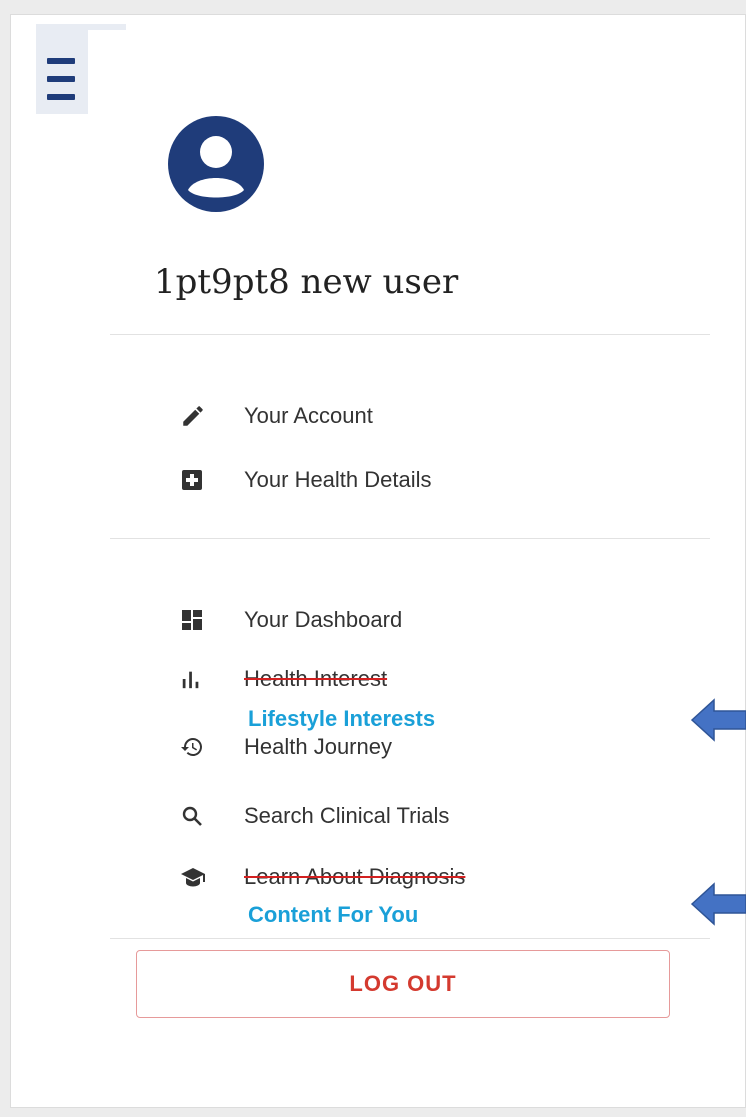 The height and width of the screenshot is (1117, 746). I want to click on menu-item-health-journey: Health Journey, so click(286, 747).